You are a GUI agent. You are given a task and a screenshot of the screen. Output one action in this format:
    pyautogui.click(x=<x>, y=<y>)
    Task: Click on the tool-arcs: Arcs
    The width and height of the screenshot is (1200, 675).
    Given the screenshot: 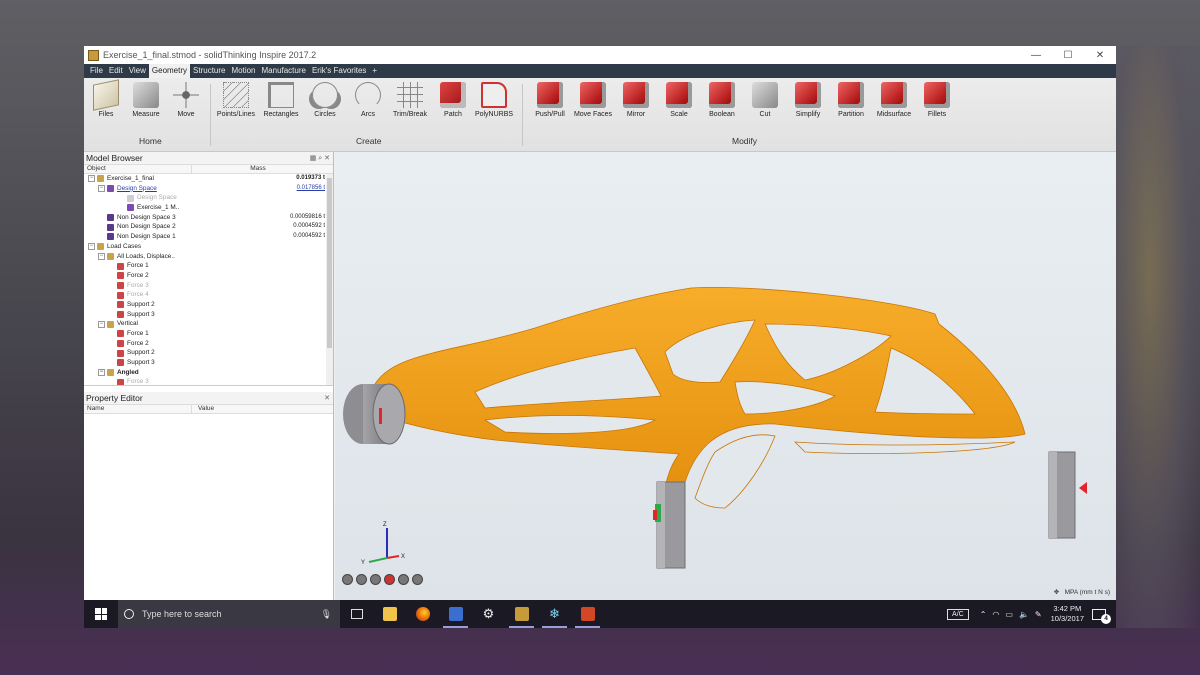 What is the action you would take?
    pyautogui.click(x=368, y=100)
    